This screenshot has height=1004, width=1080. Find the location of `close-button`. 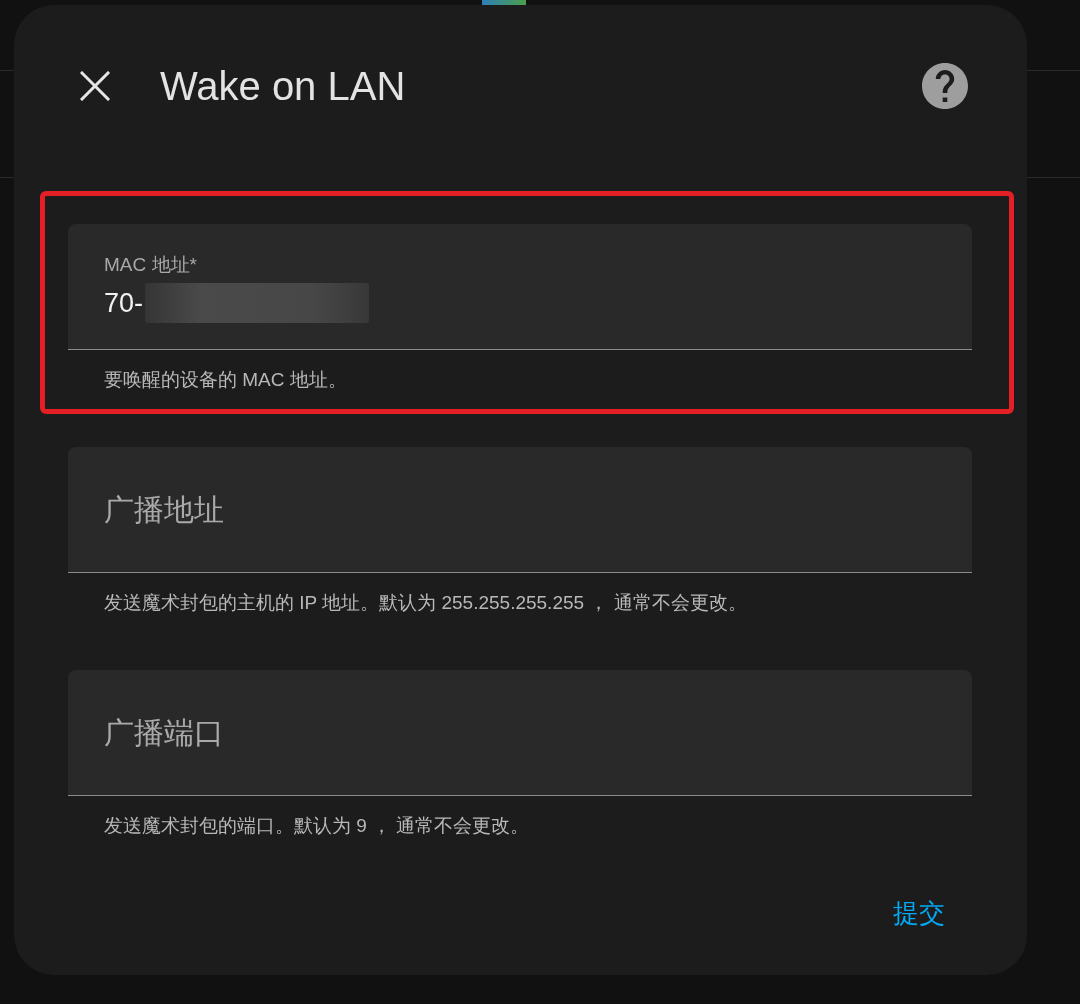

close-button is located at coordinates (95, 86).